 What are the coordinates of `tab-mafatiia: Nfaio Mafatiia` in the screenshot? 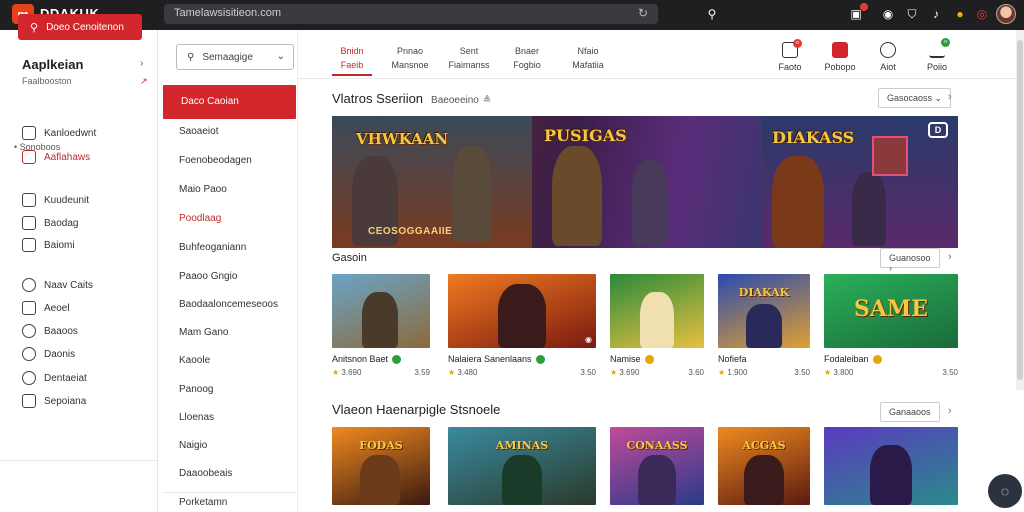 It's located at (588, 58).